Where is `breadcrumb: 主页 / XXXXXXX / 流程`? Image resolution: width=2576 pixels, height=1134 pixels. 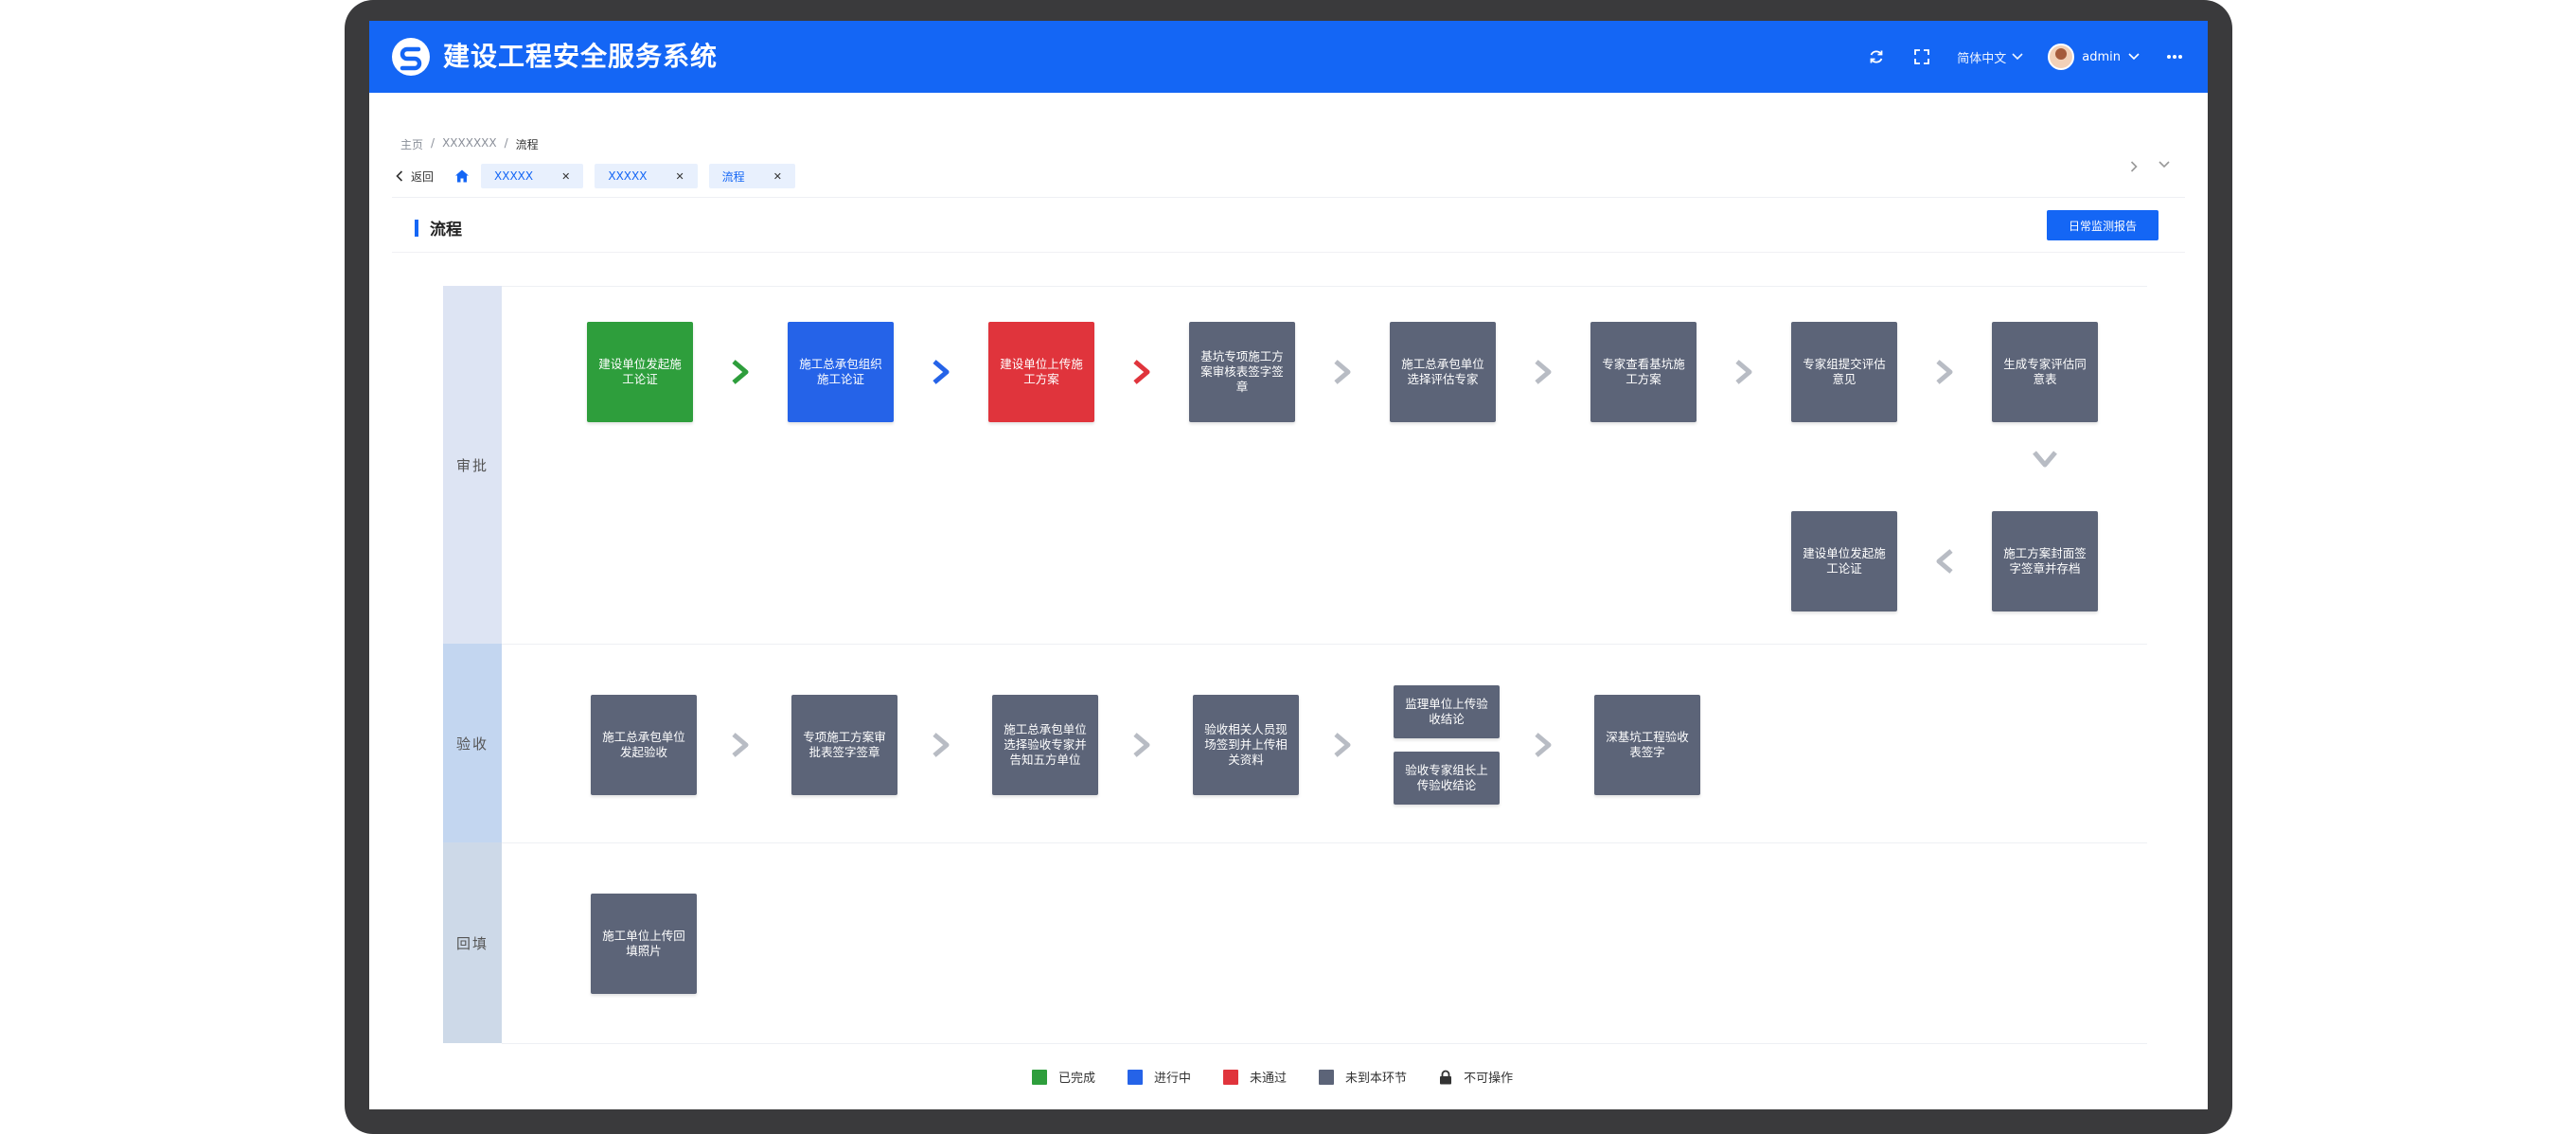
breadcrumb: 主页 / XXXXXXX / 流程 is located at coordinates (470, 144).